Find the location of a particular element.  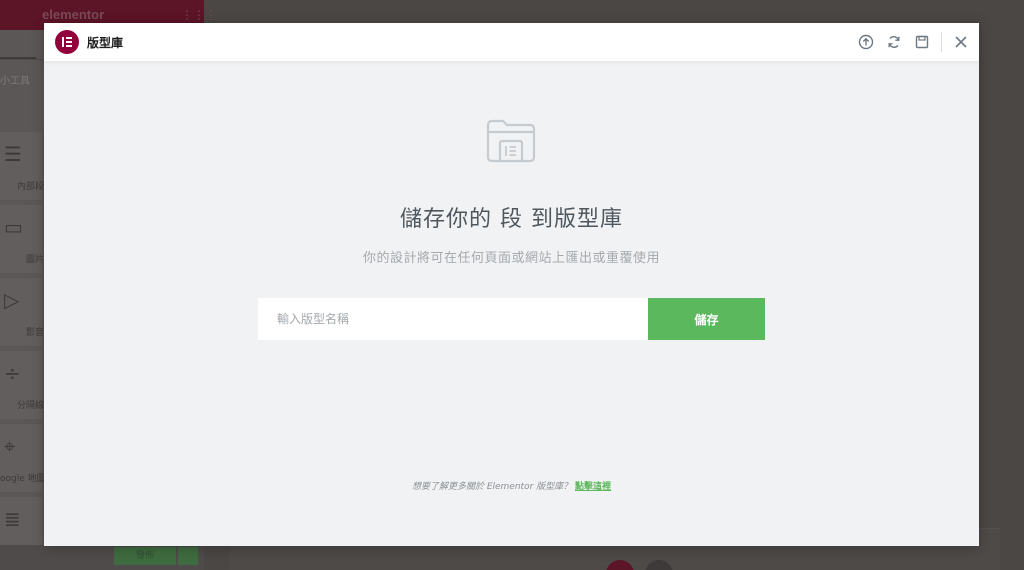

editor-search-hint: 小工具 is located at coordinates (15, 81).